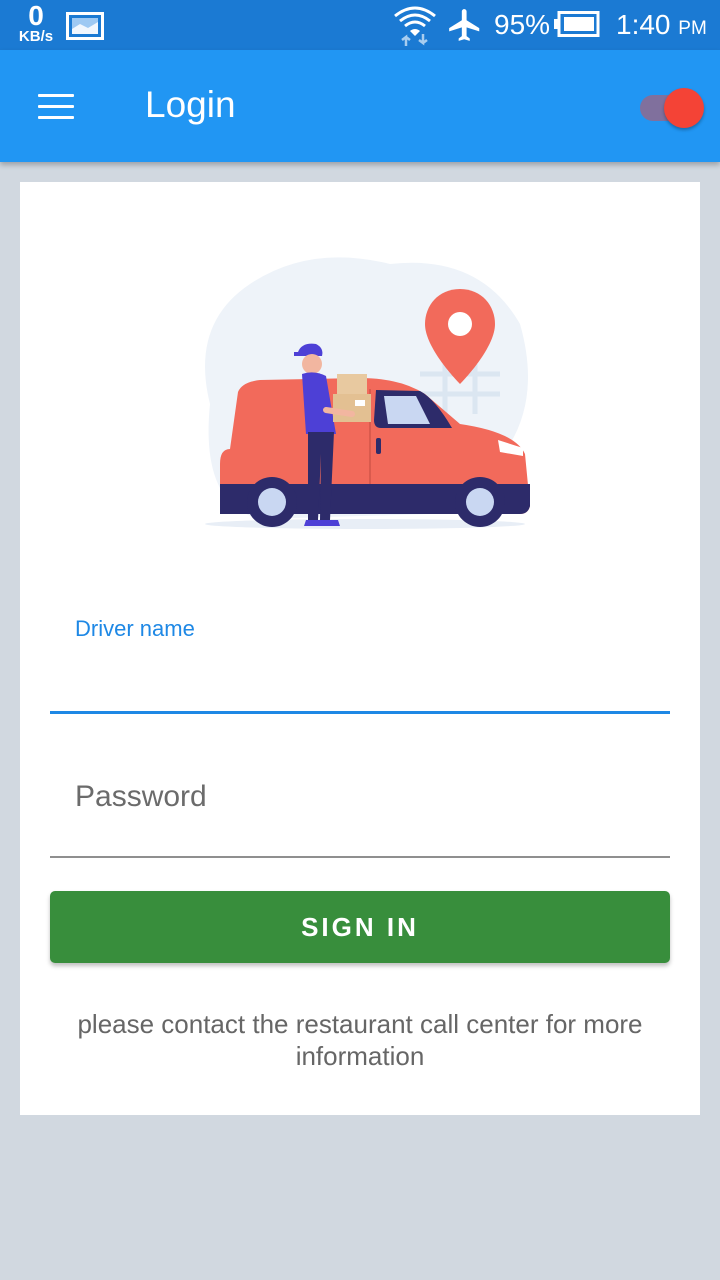 The height and width of the screenshot is (1280, 720). I want to click on wifi-icon, so click(415, 26).